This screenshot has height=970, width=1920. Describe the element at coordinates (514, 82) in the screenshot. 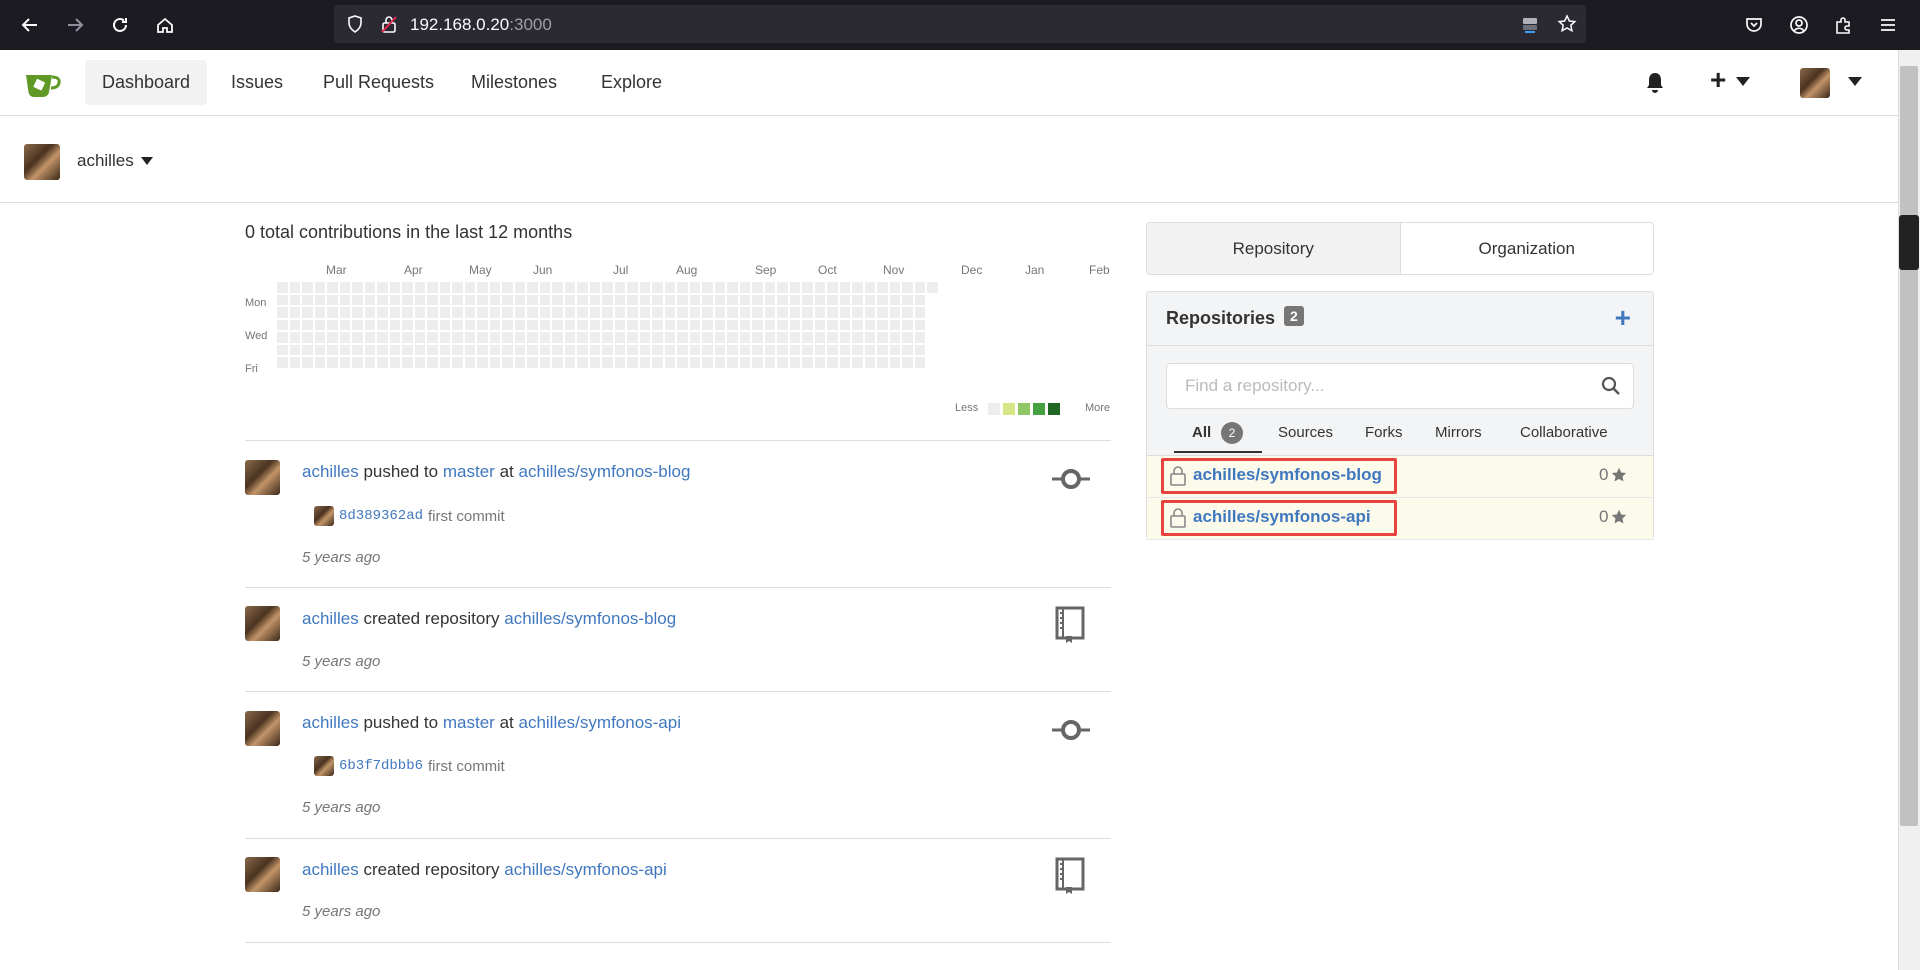

I see `nav-milestones: Milestones` at that location.